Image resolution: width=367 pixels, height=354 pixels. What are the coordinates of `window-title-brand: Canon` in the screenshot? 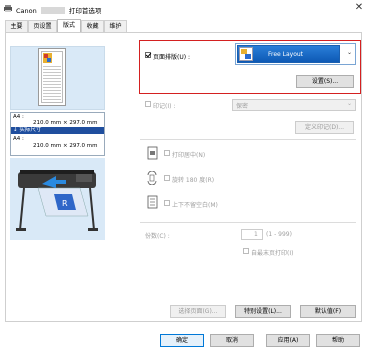 It's located at (26, 11).